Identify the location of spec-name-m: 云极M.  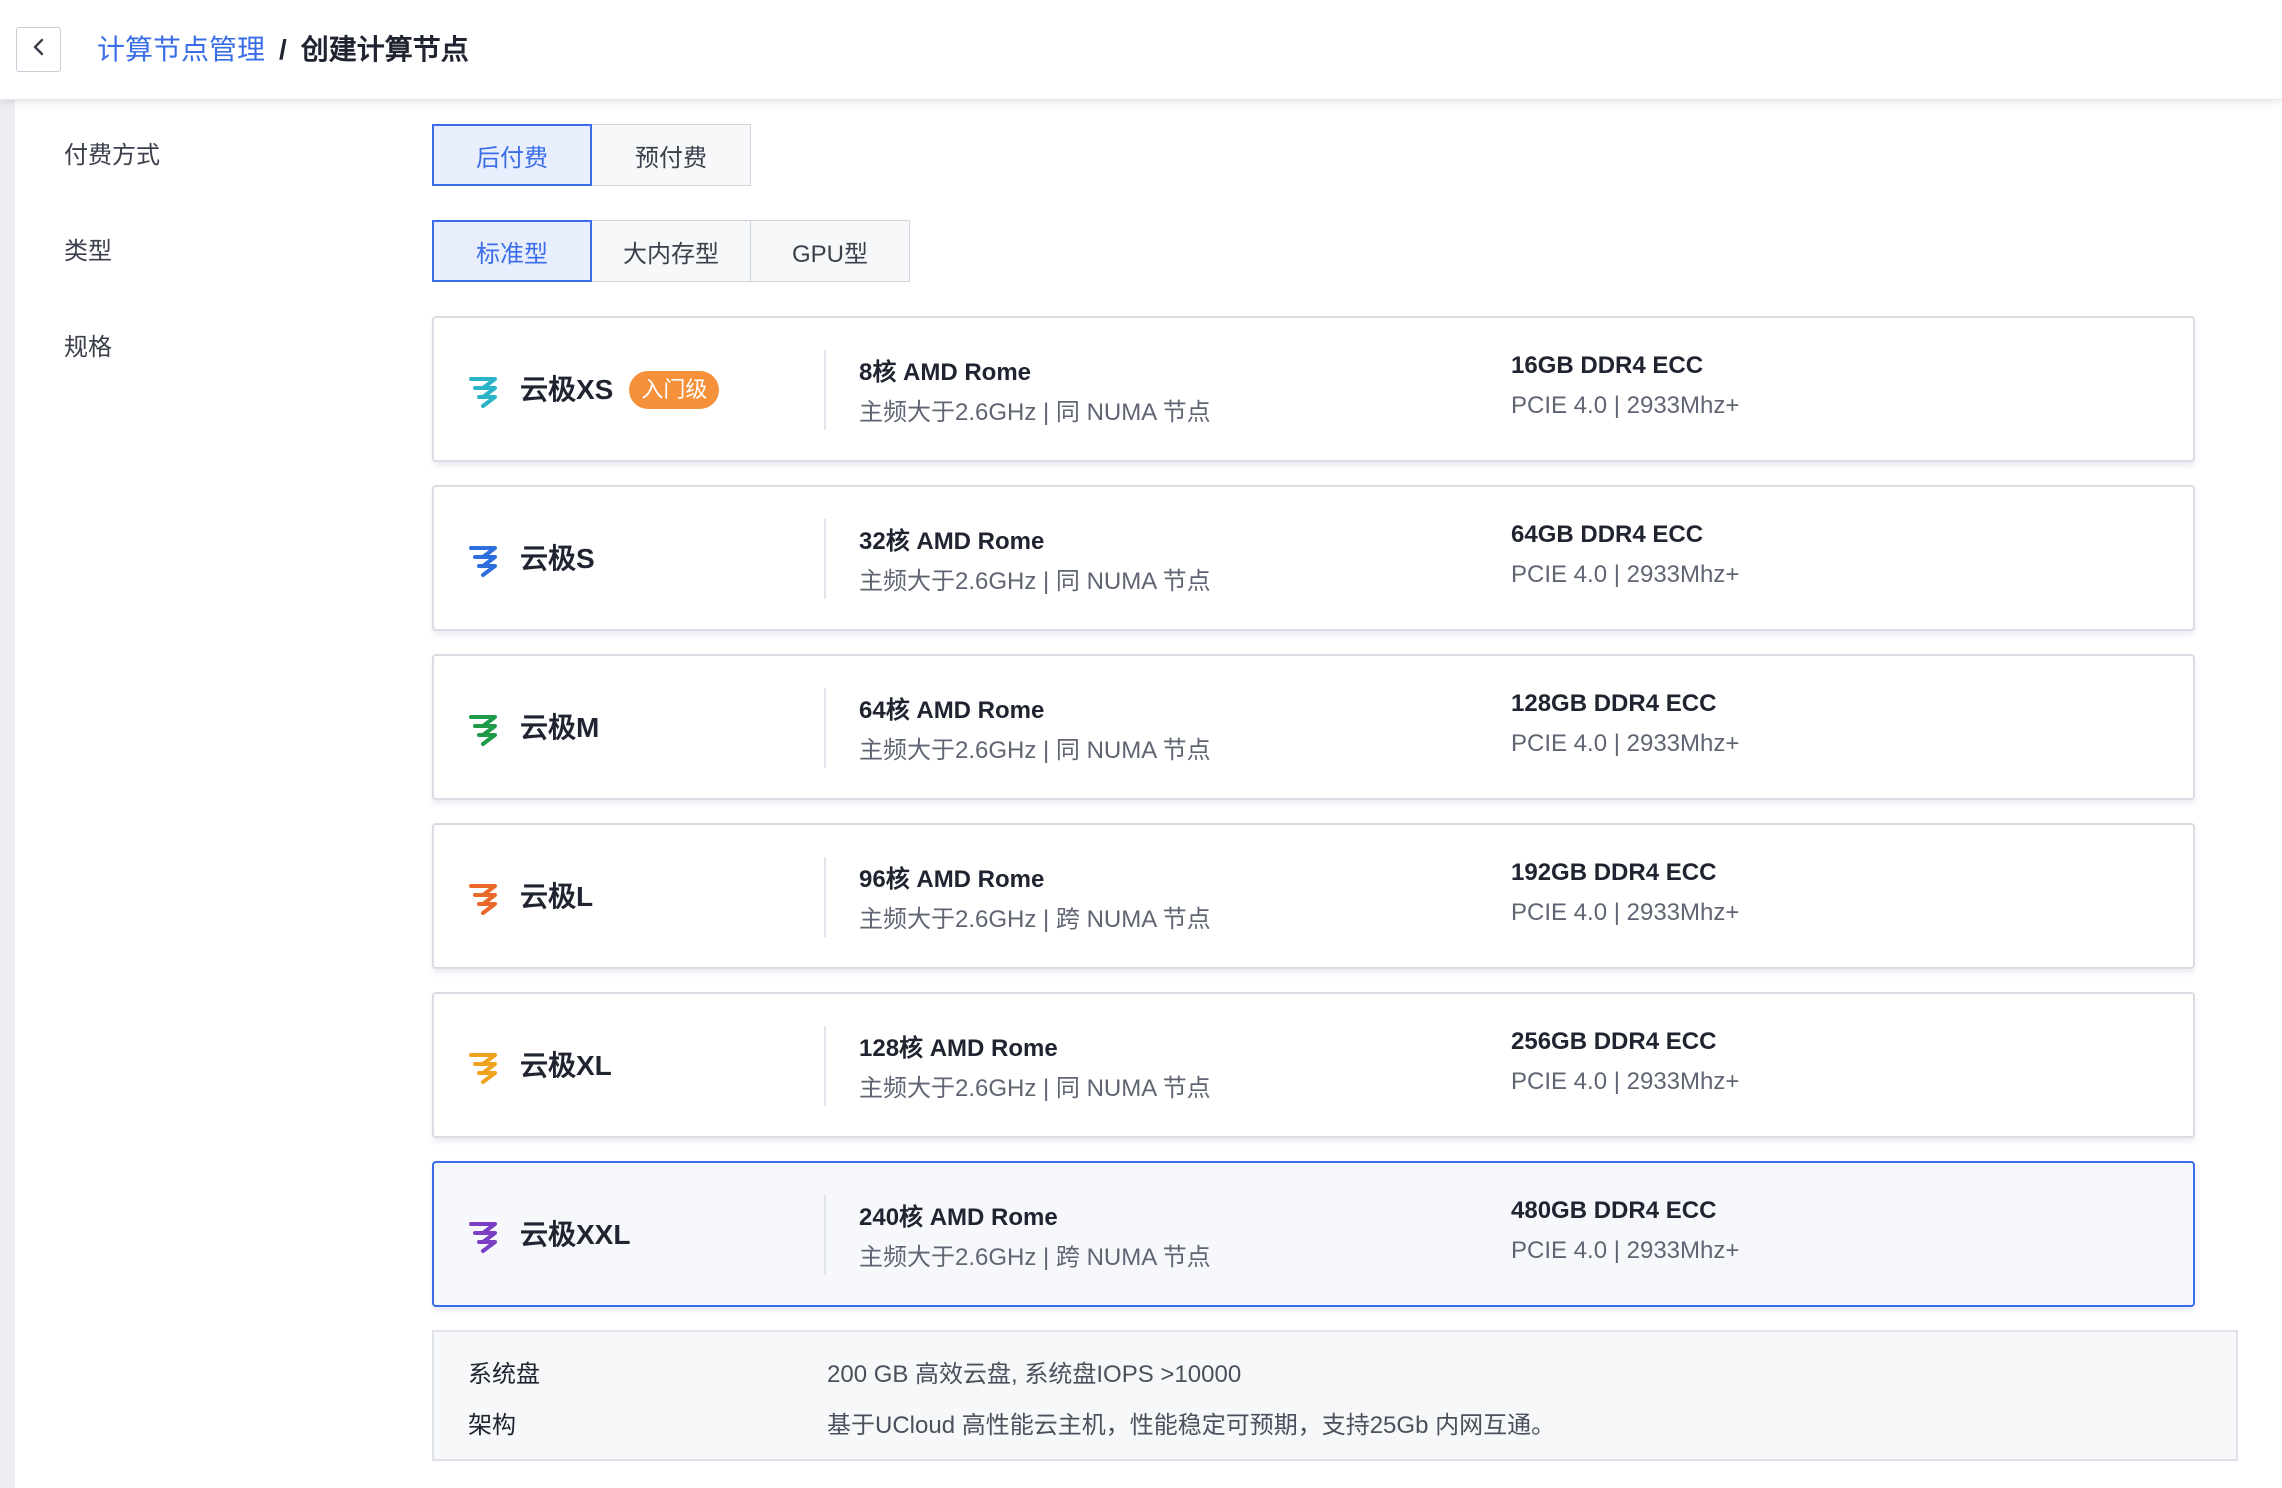
(560, 727).